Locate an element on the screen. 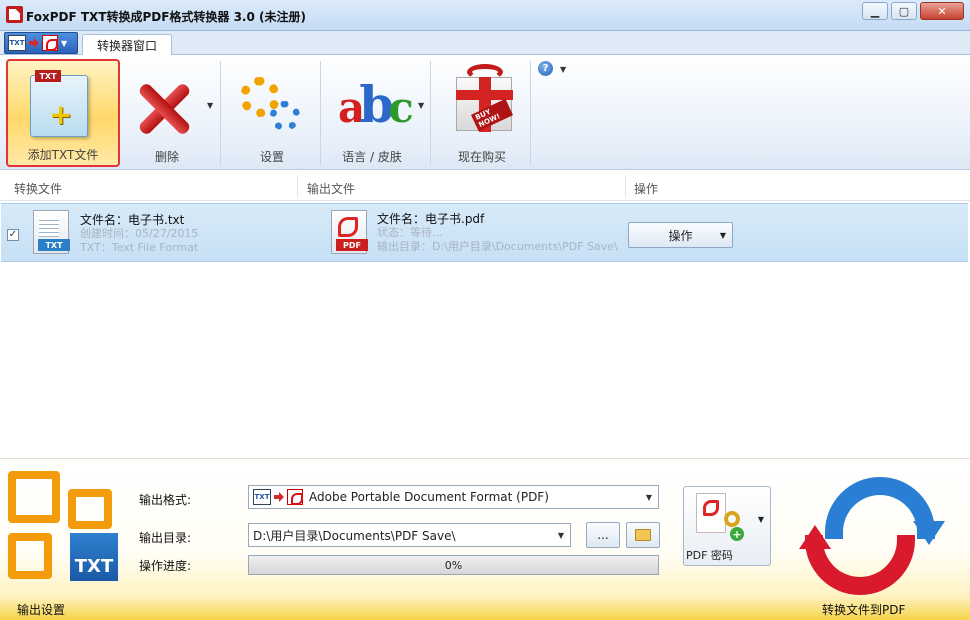 The width and height of the screenshot is (970, 620). window-title: FoxPDF TXT转换成PDF格式转换器 3.0 (未注册) is located at coordinates (166, 17).